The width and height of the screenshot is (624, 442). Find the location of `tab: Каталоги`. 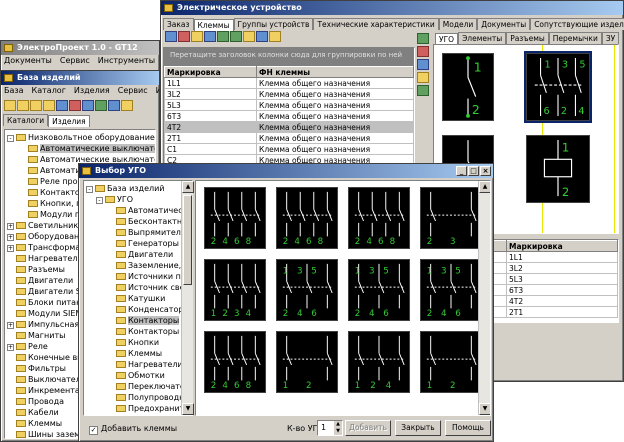

tab: Каталоги is located at coordinates (26, 120).